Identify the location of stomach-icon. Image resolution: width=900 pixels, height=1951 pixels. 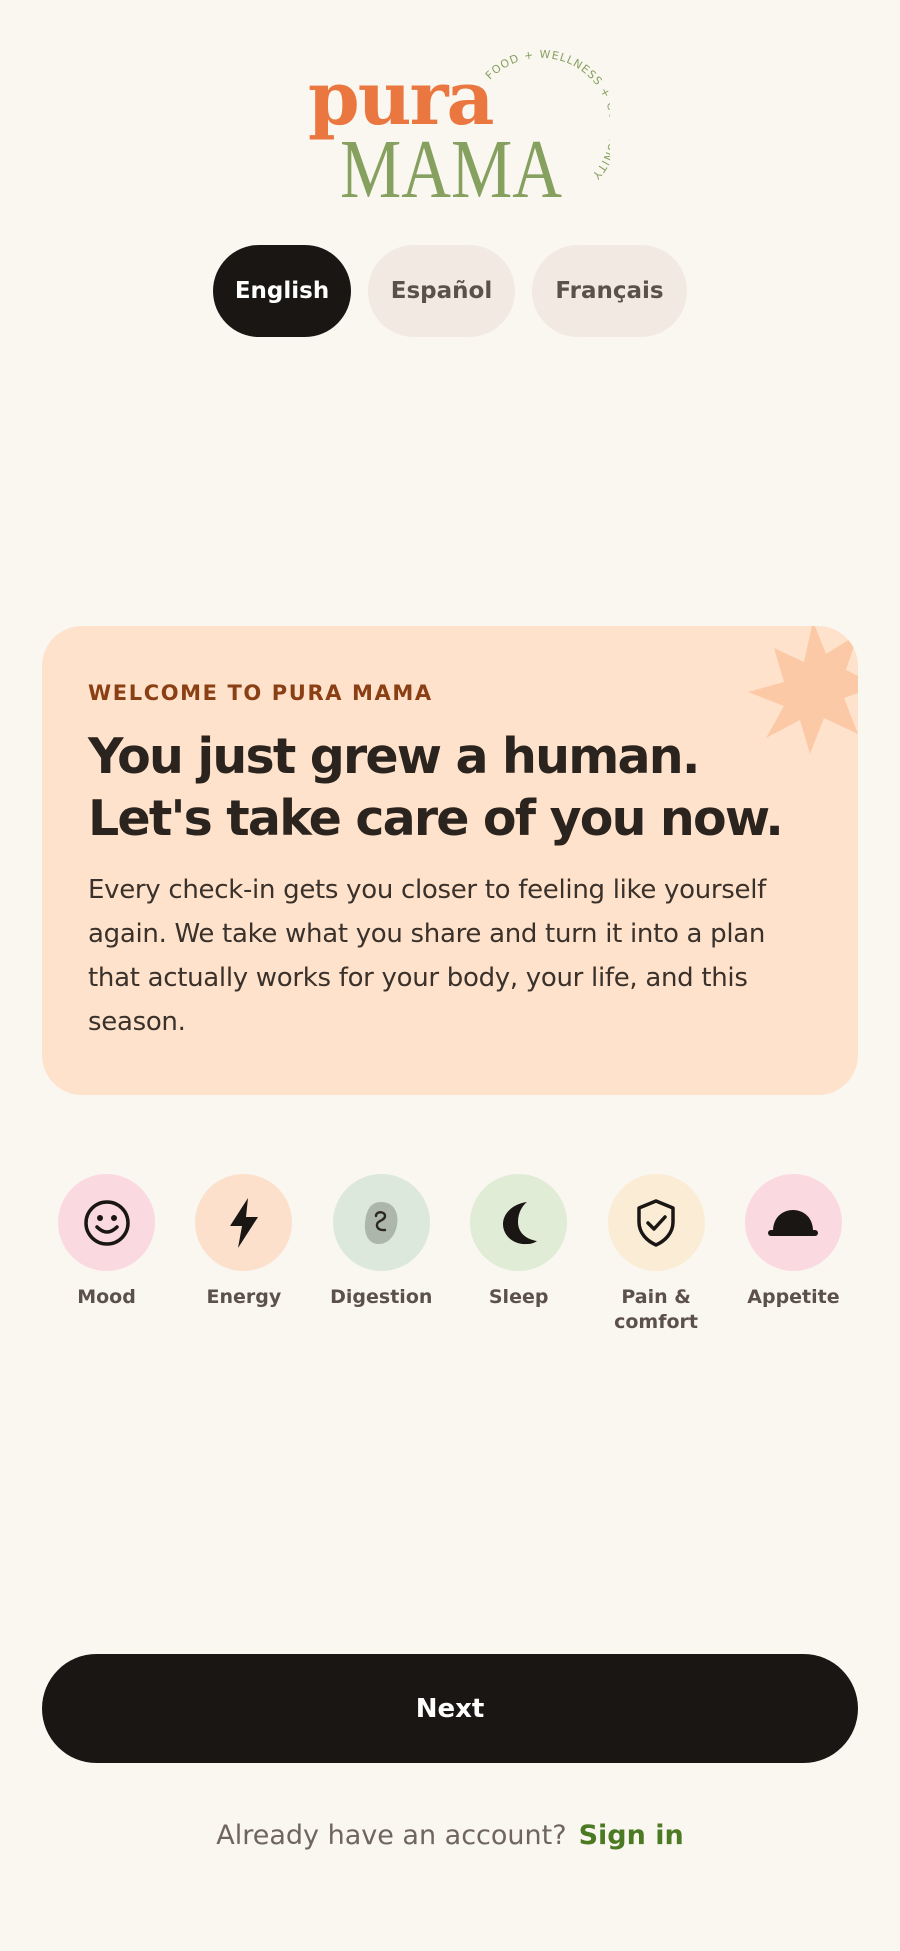
(381, 1222).